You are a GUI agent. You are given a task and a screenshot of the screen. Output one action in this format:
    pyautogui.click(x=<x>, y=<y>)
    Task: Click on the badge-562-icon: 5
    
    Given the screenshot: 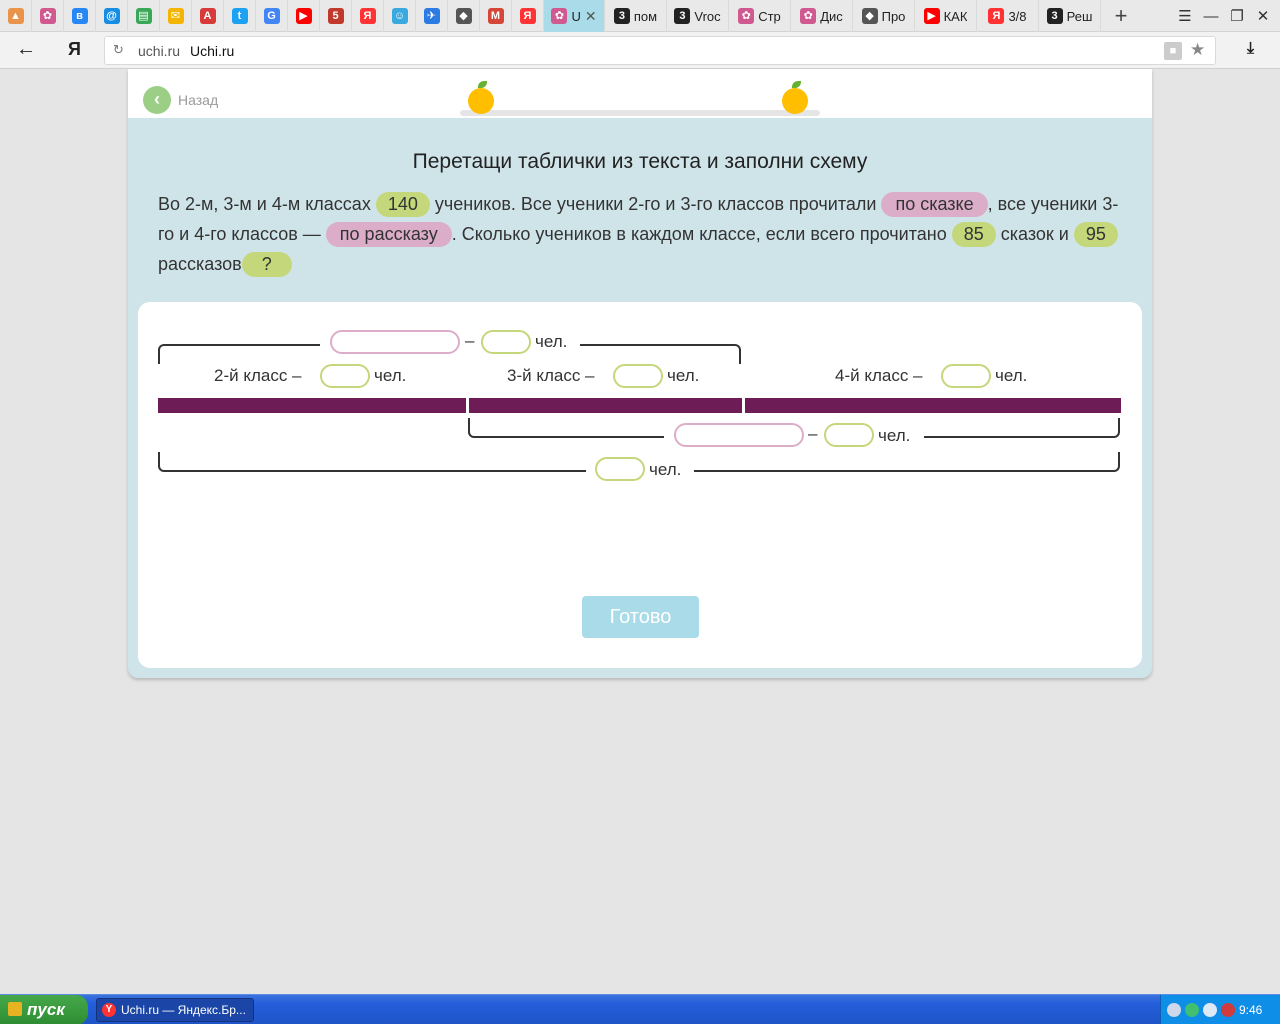 What is the action you would take?
    pyautogui.click(x=335, y=16)
    